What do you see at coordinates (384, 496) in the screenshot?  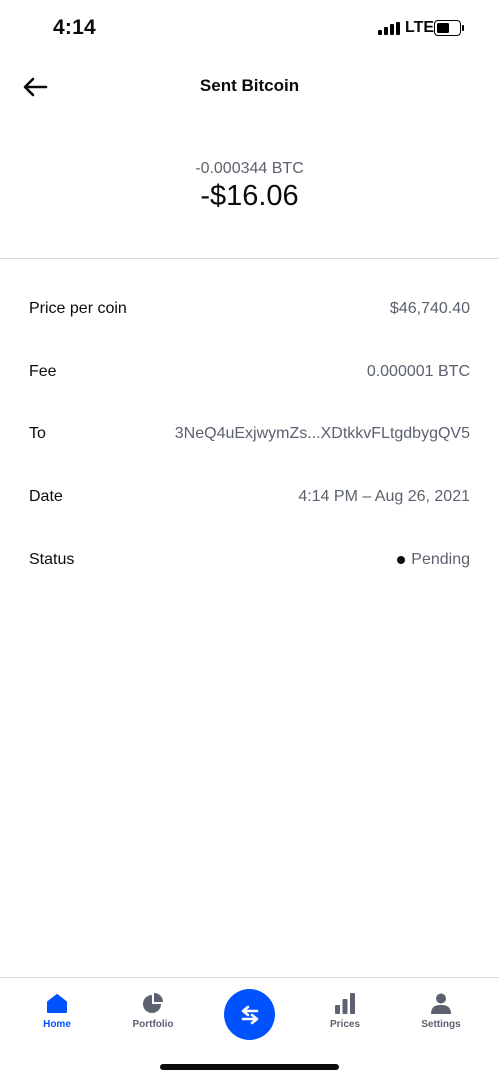 I see `detail-value: 4:14 PM – Aug 26, 2021` at bounding box center [384, 496].